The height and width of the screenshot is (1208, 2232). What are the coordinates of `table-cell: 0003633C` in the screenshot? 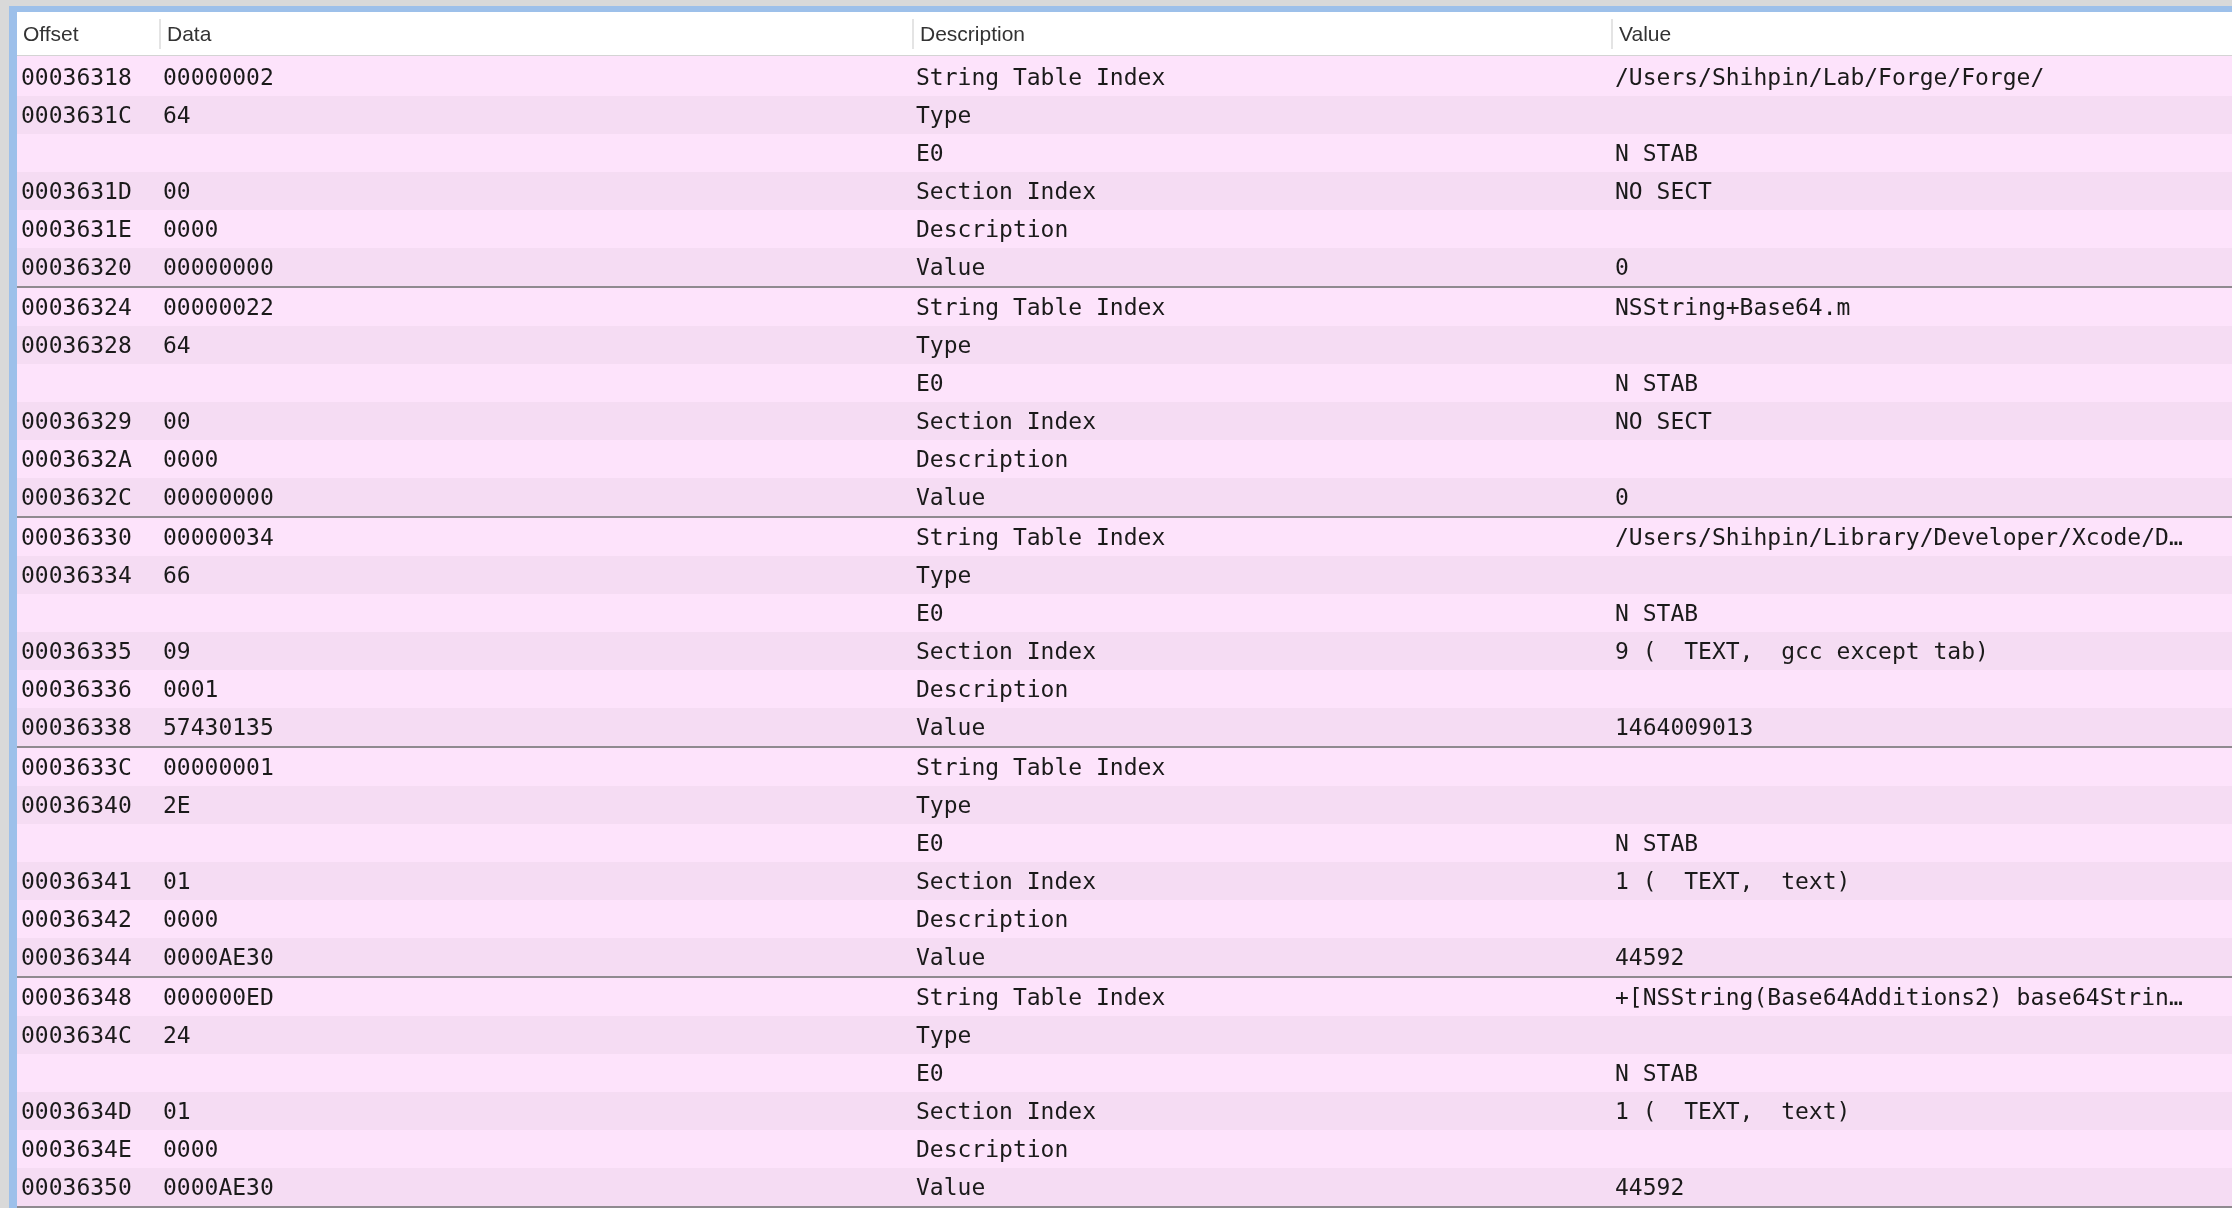 It's located at (76, 767).